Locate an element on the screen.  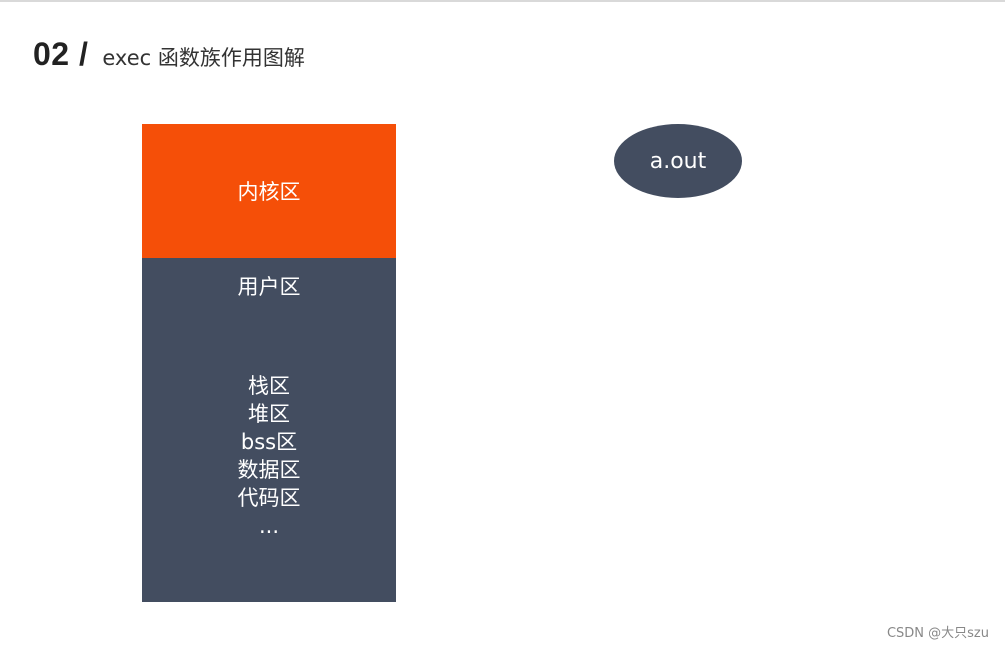
program-label: a.out is located at coordinates (678, 161).